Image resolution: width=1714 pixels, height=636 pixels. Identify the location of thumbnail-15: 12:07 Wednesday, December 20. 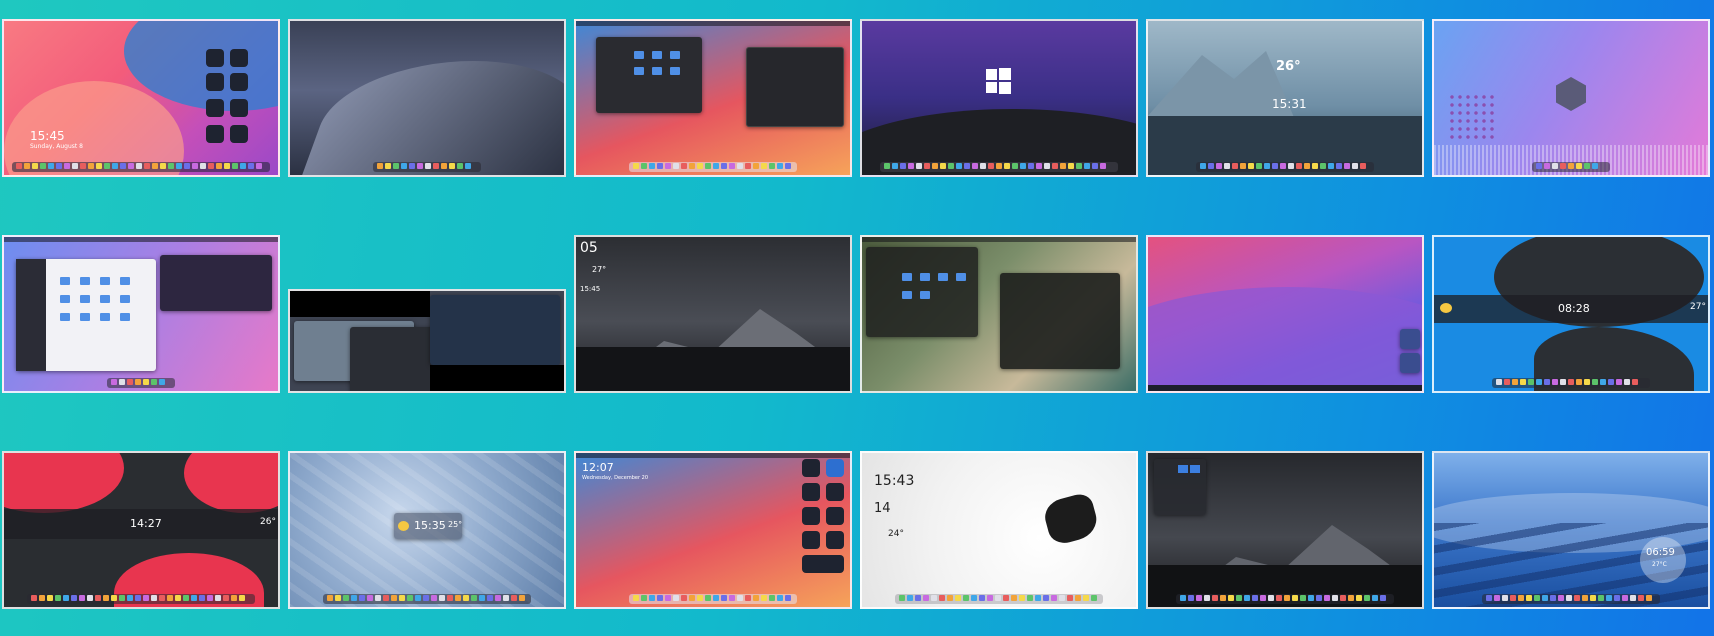
(713, 530).